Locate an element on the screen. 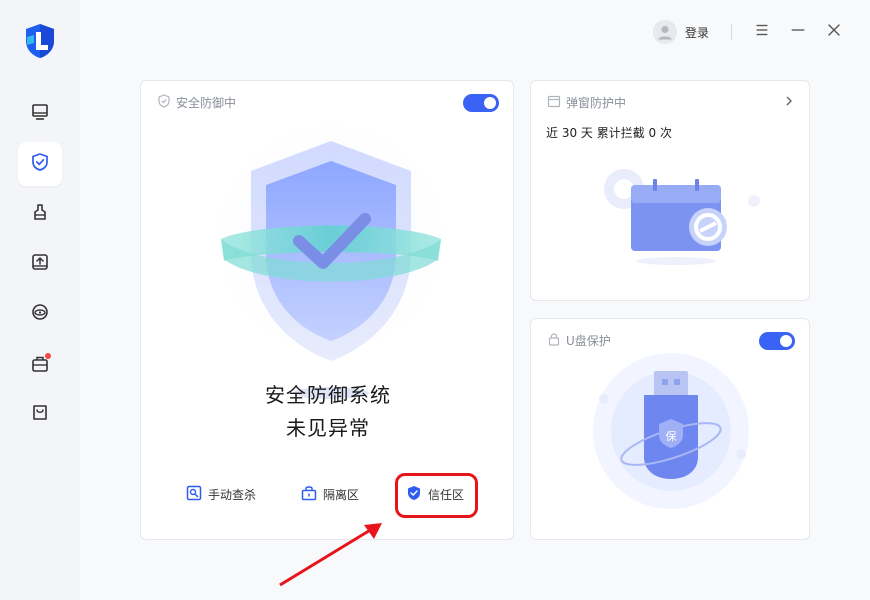  login-button: 登录 is located at coordinates (681, 32).